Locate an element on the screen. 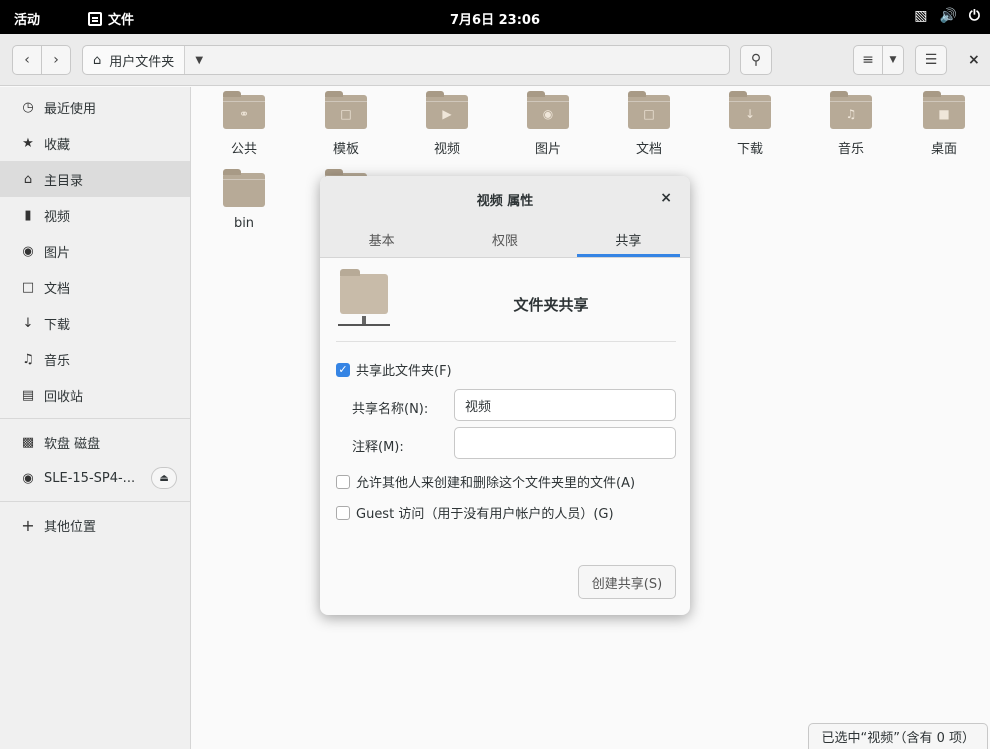 Image resolution: width=990 pixels, height=749 pixels. folder-item: ⚭ 公共 is located at coordinates (244, 124).